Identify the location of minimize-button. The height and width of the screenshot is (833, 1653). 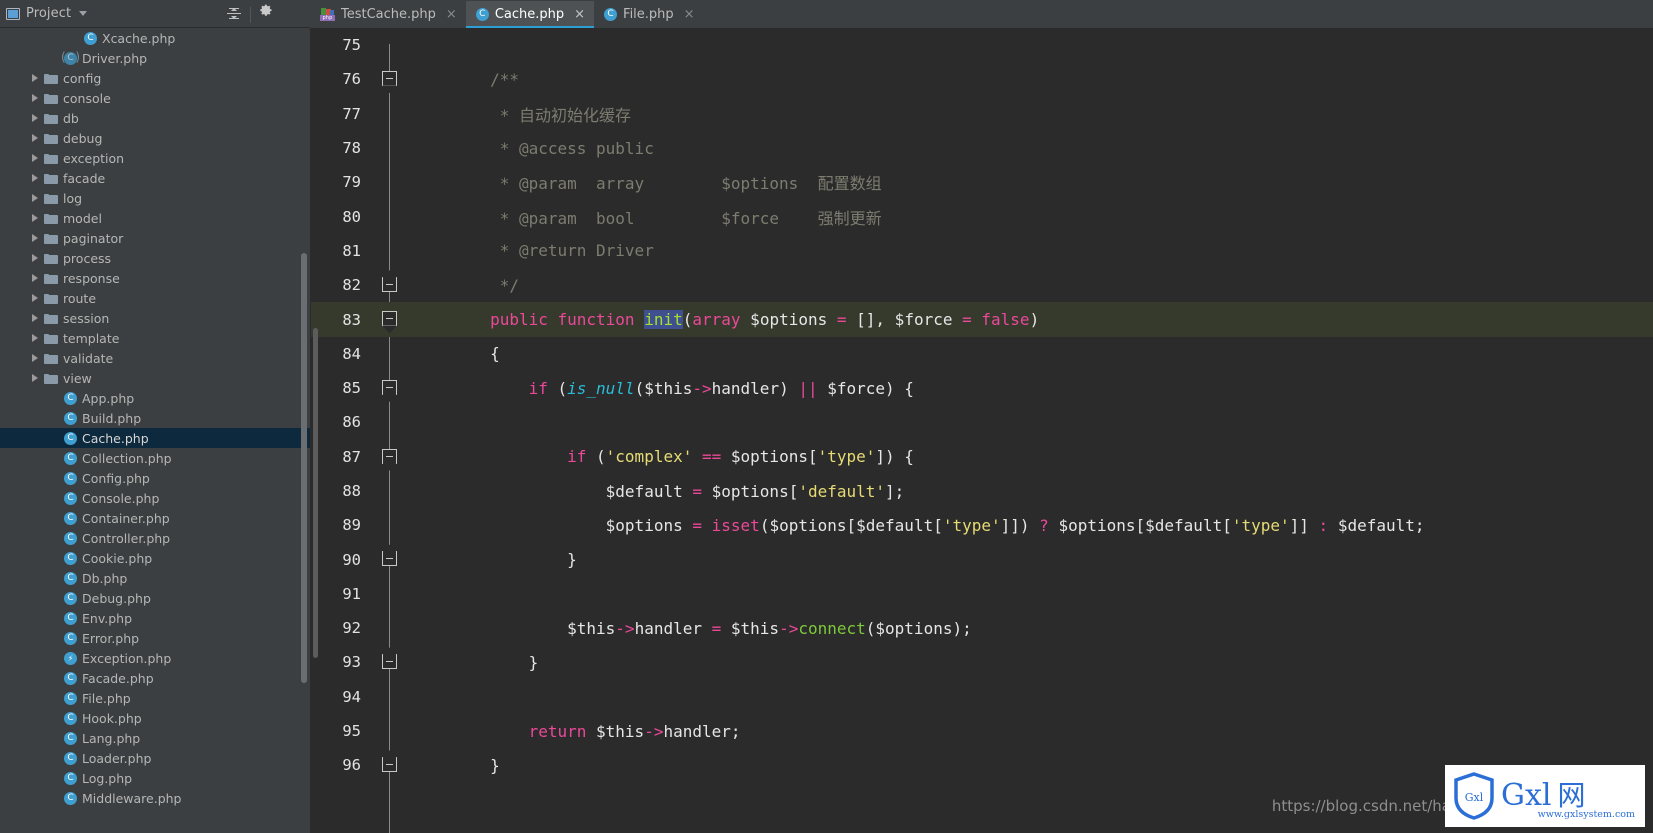
(293, 14).